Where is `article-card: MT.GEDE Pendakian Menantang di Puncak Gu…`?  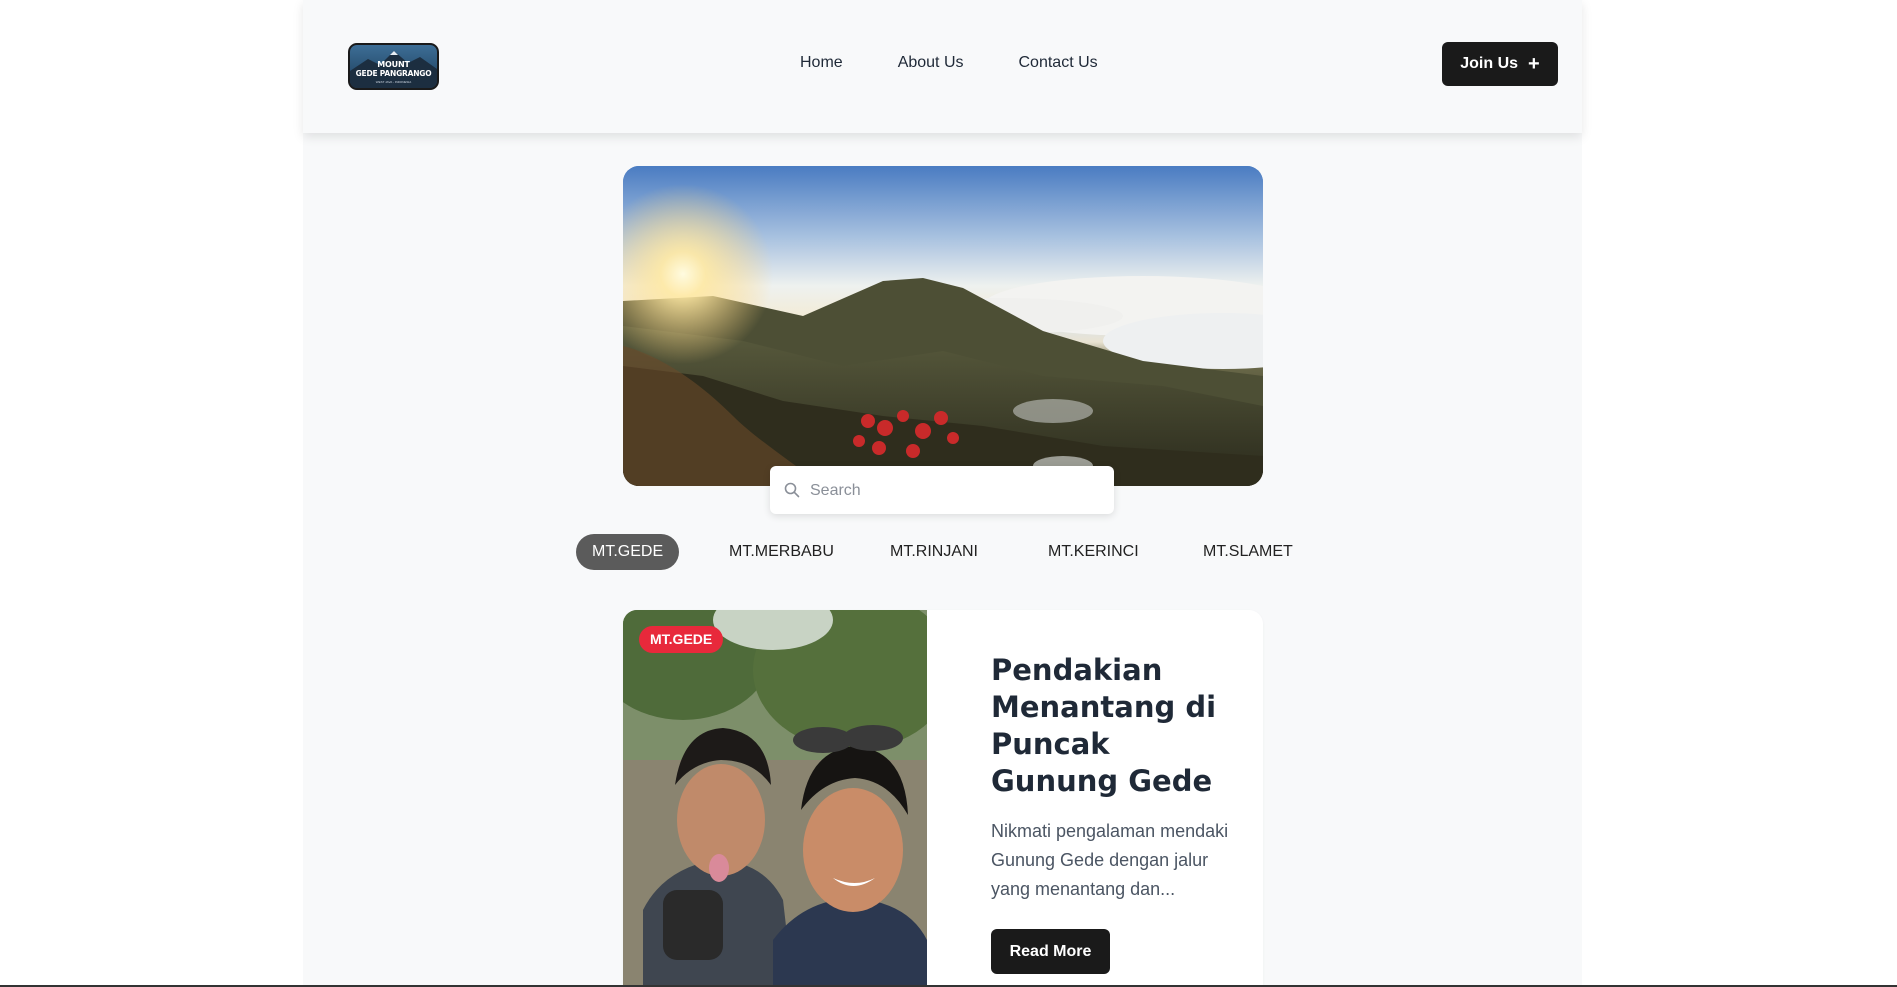
article-card: MT.GEDE Pendakian Menantang di Puncak Gu… is located at coordinates (943, 798).